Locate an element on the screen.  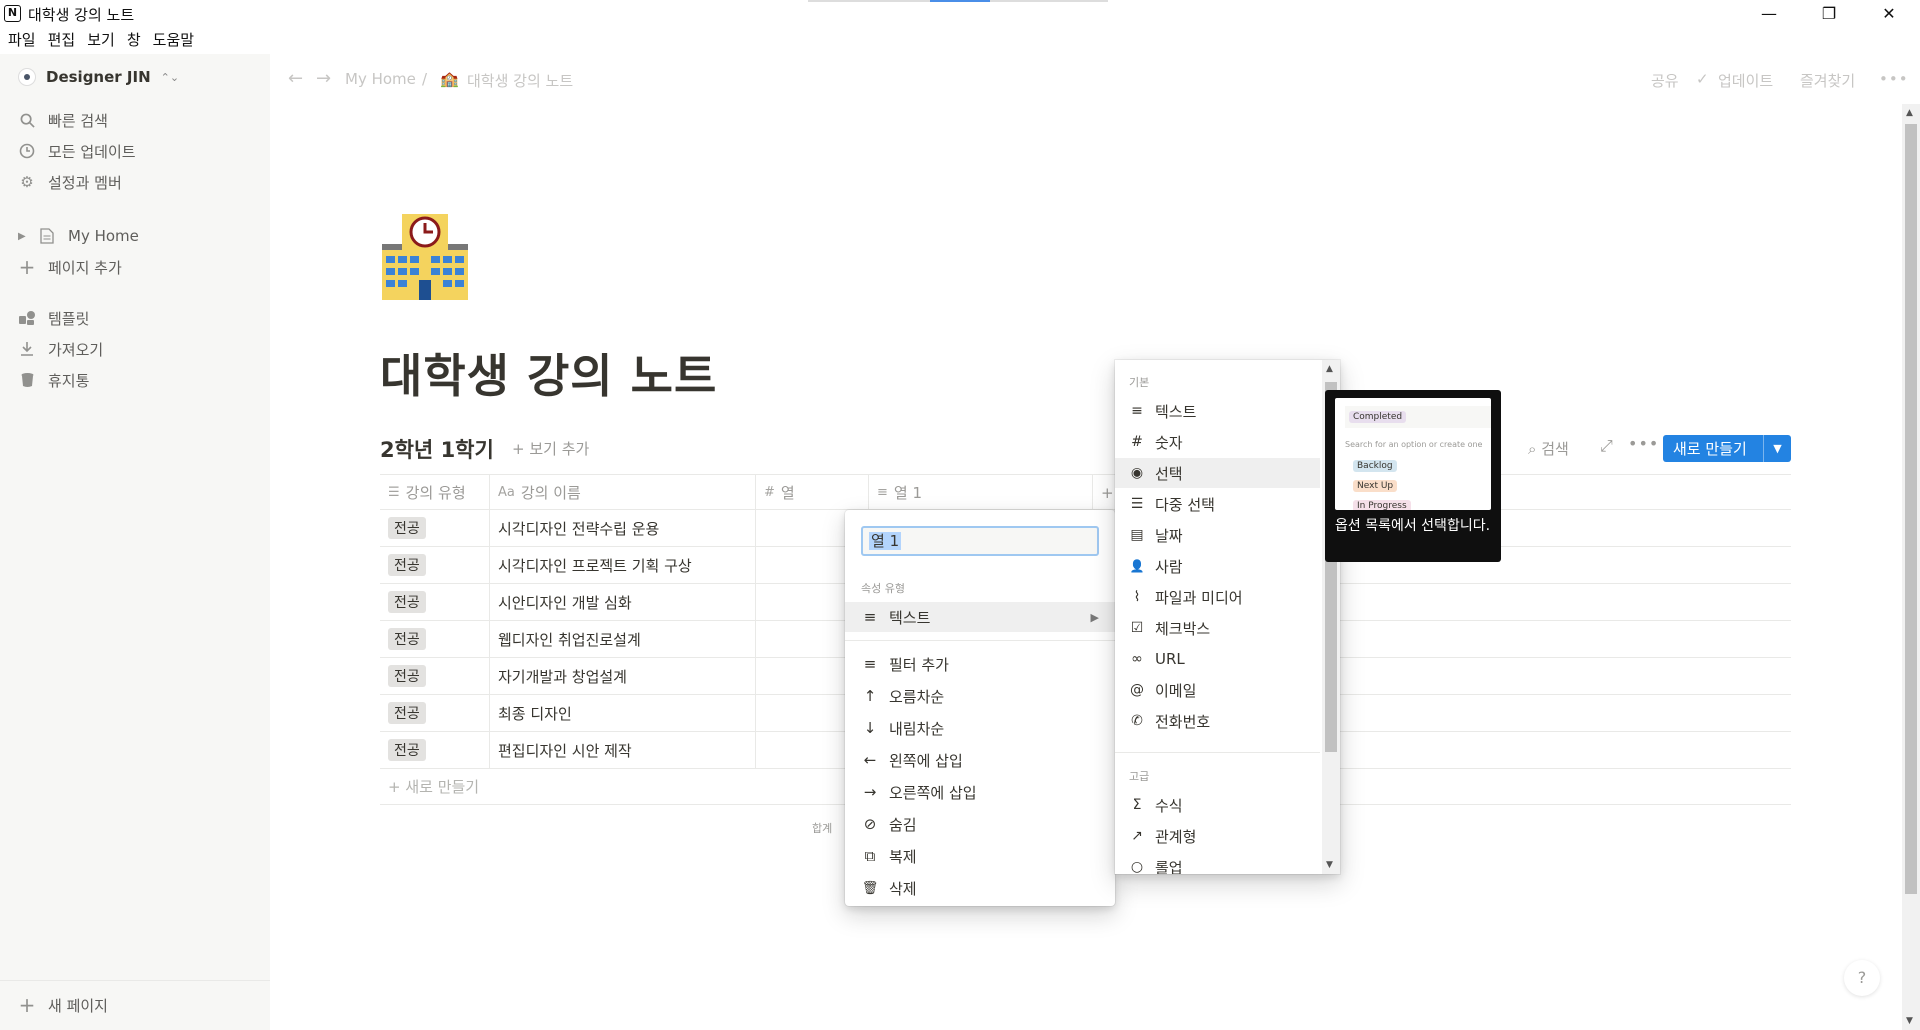
download-icon is located at coordinates (27, 349).